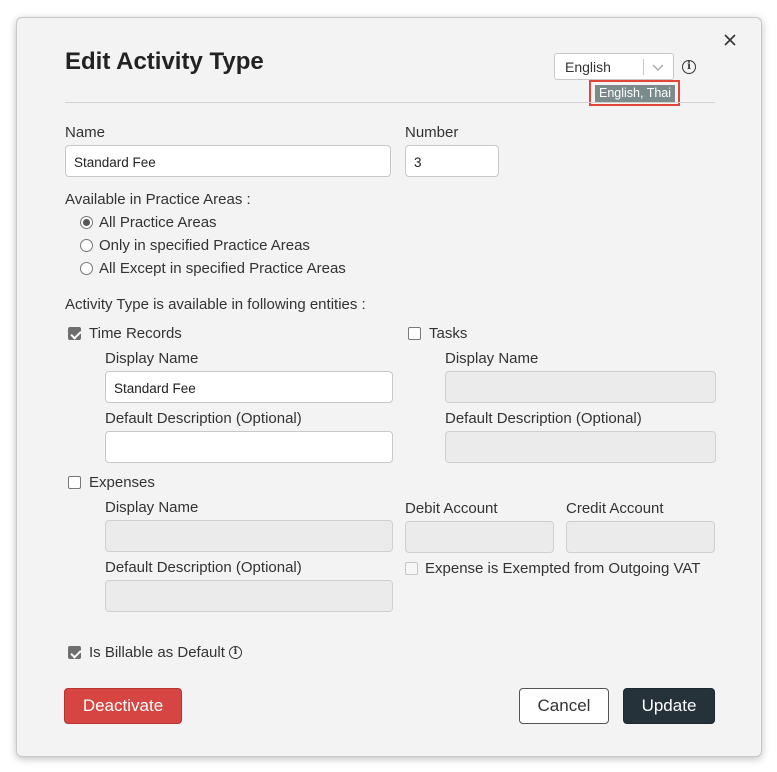 The height and width of the screenshot is (772, 777). Describe the element at coordinates (74, 482) in the screenshot. I see `expenses-checkbox` at that location.